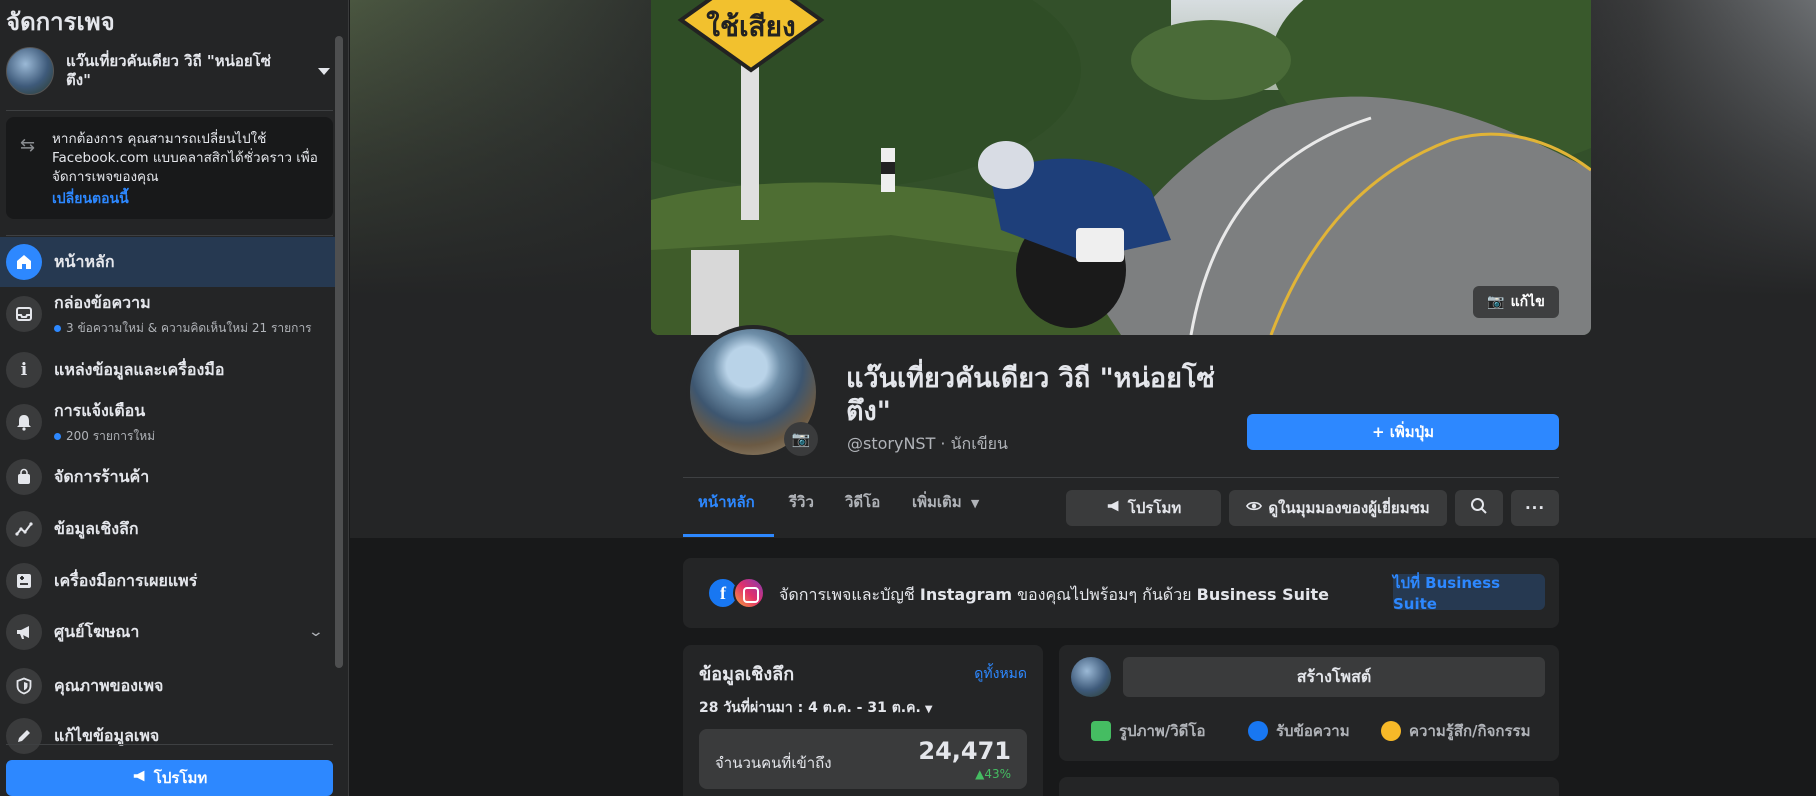 This screenshot has width=1816, height=796. I want to click on photo-video-label: รูปภาพ/วิดีโอ, so click(1162, 731).